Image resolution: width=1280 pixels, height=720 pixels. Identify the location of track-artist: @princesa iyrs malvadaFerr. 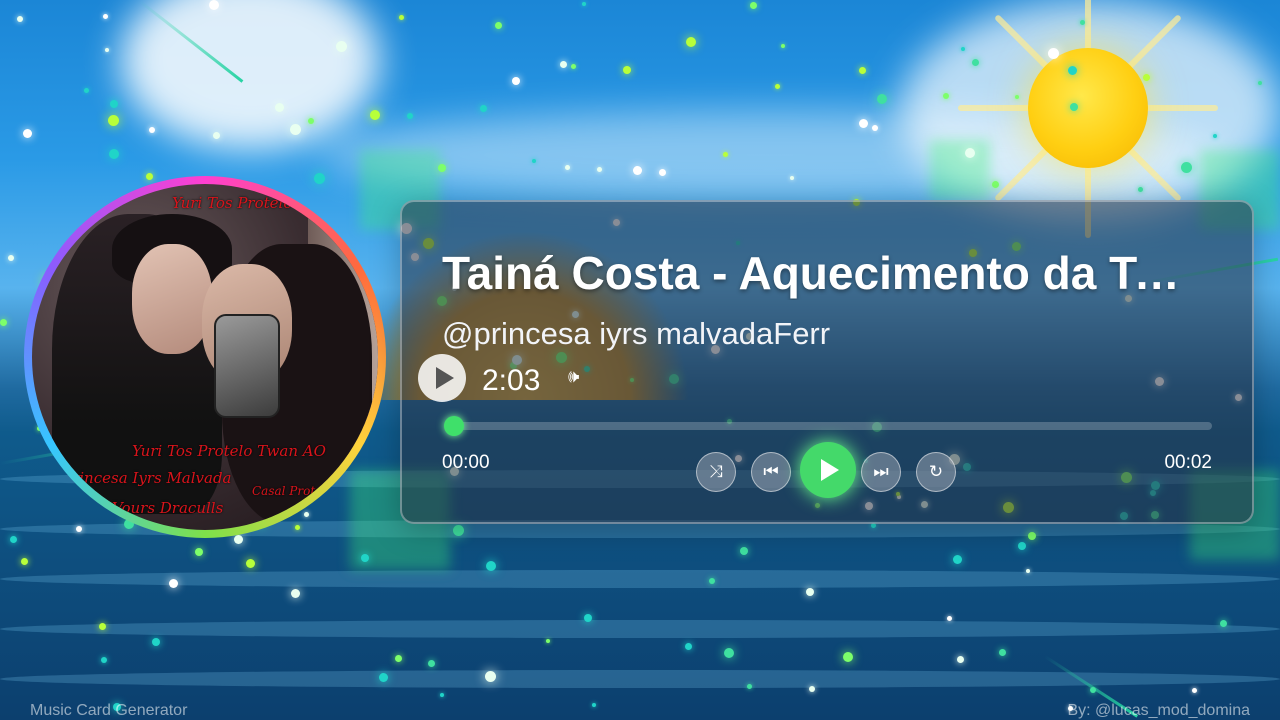
(636, 333).